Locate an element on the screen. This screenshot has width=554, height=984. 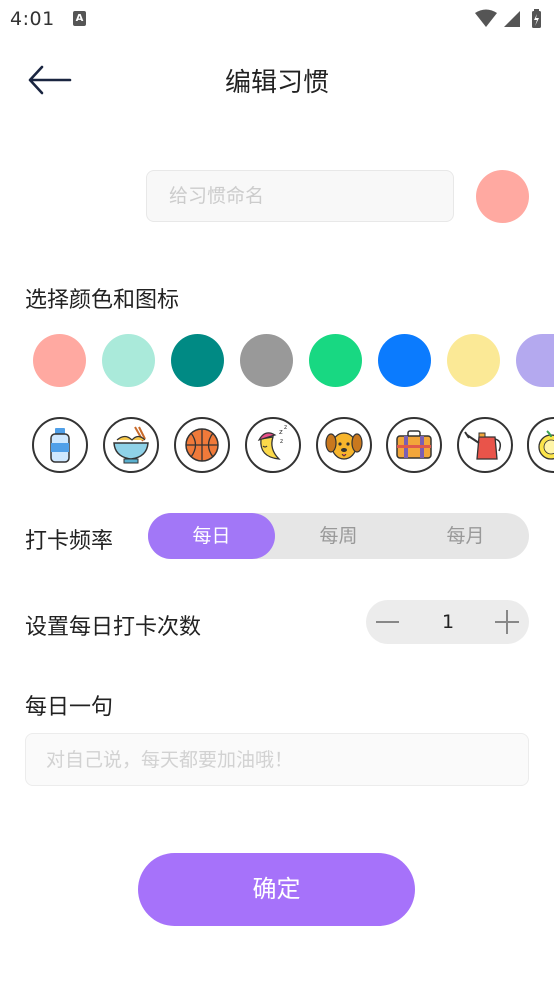
cell-signal-icon is located at coordinates (512, 19).